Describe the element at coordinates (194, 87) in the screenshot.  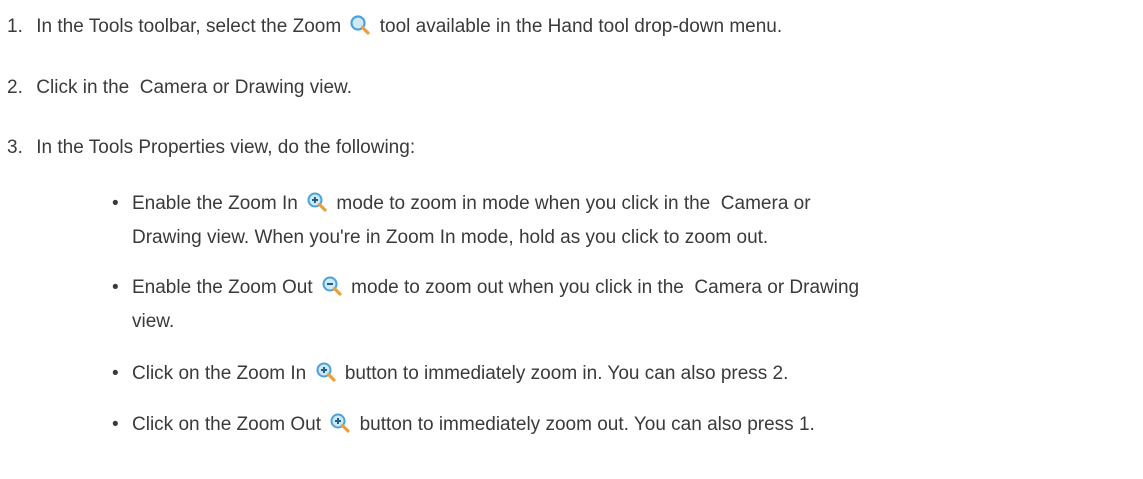
I see `step-text: Click in the Camera or Drawing view.` at that location.